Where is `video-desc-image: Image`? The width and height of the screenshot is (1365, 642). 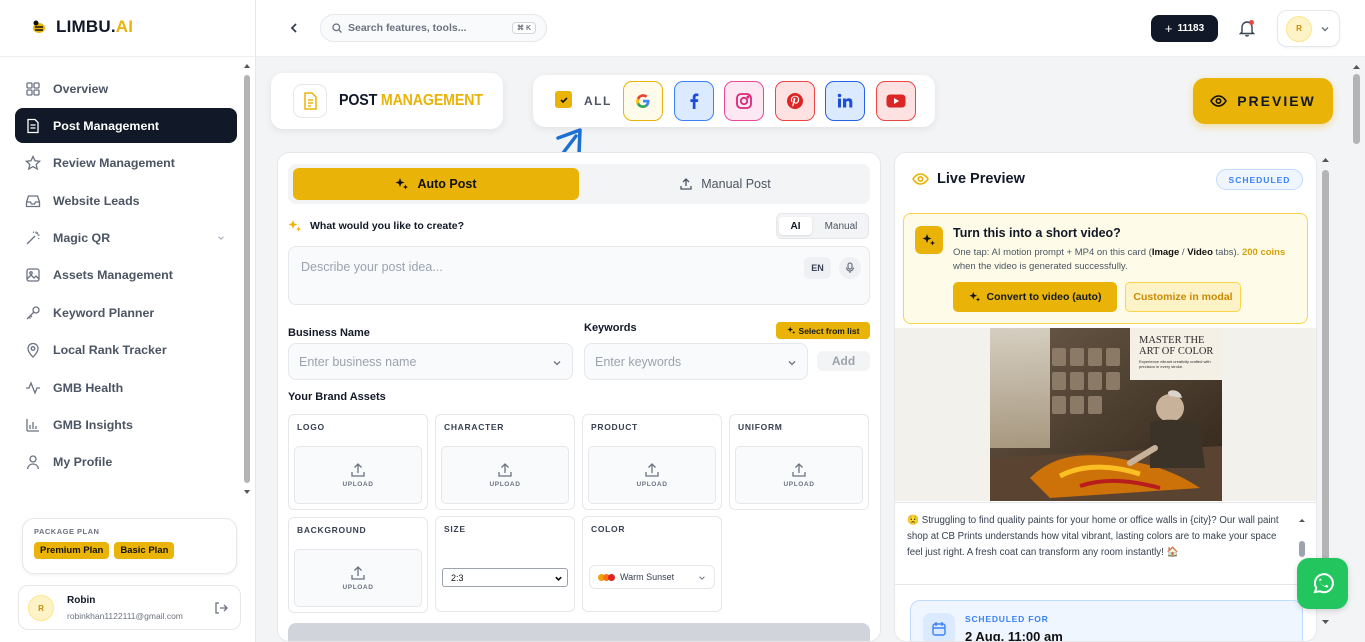
video-desc-image: Image is located at coordinates (1165, 252).